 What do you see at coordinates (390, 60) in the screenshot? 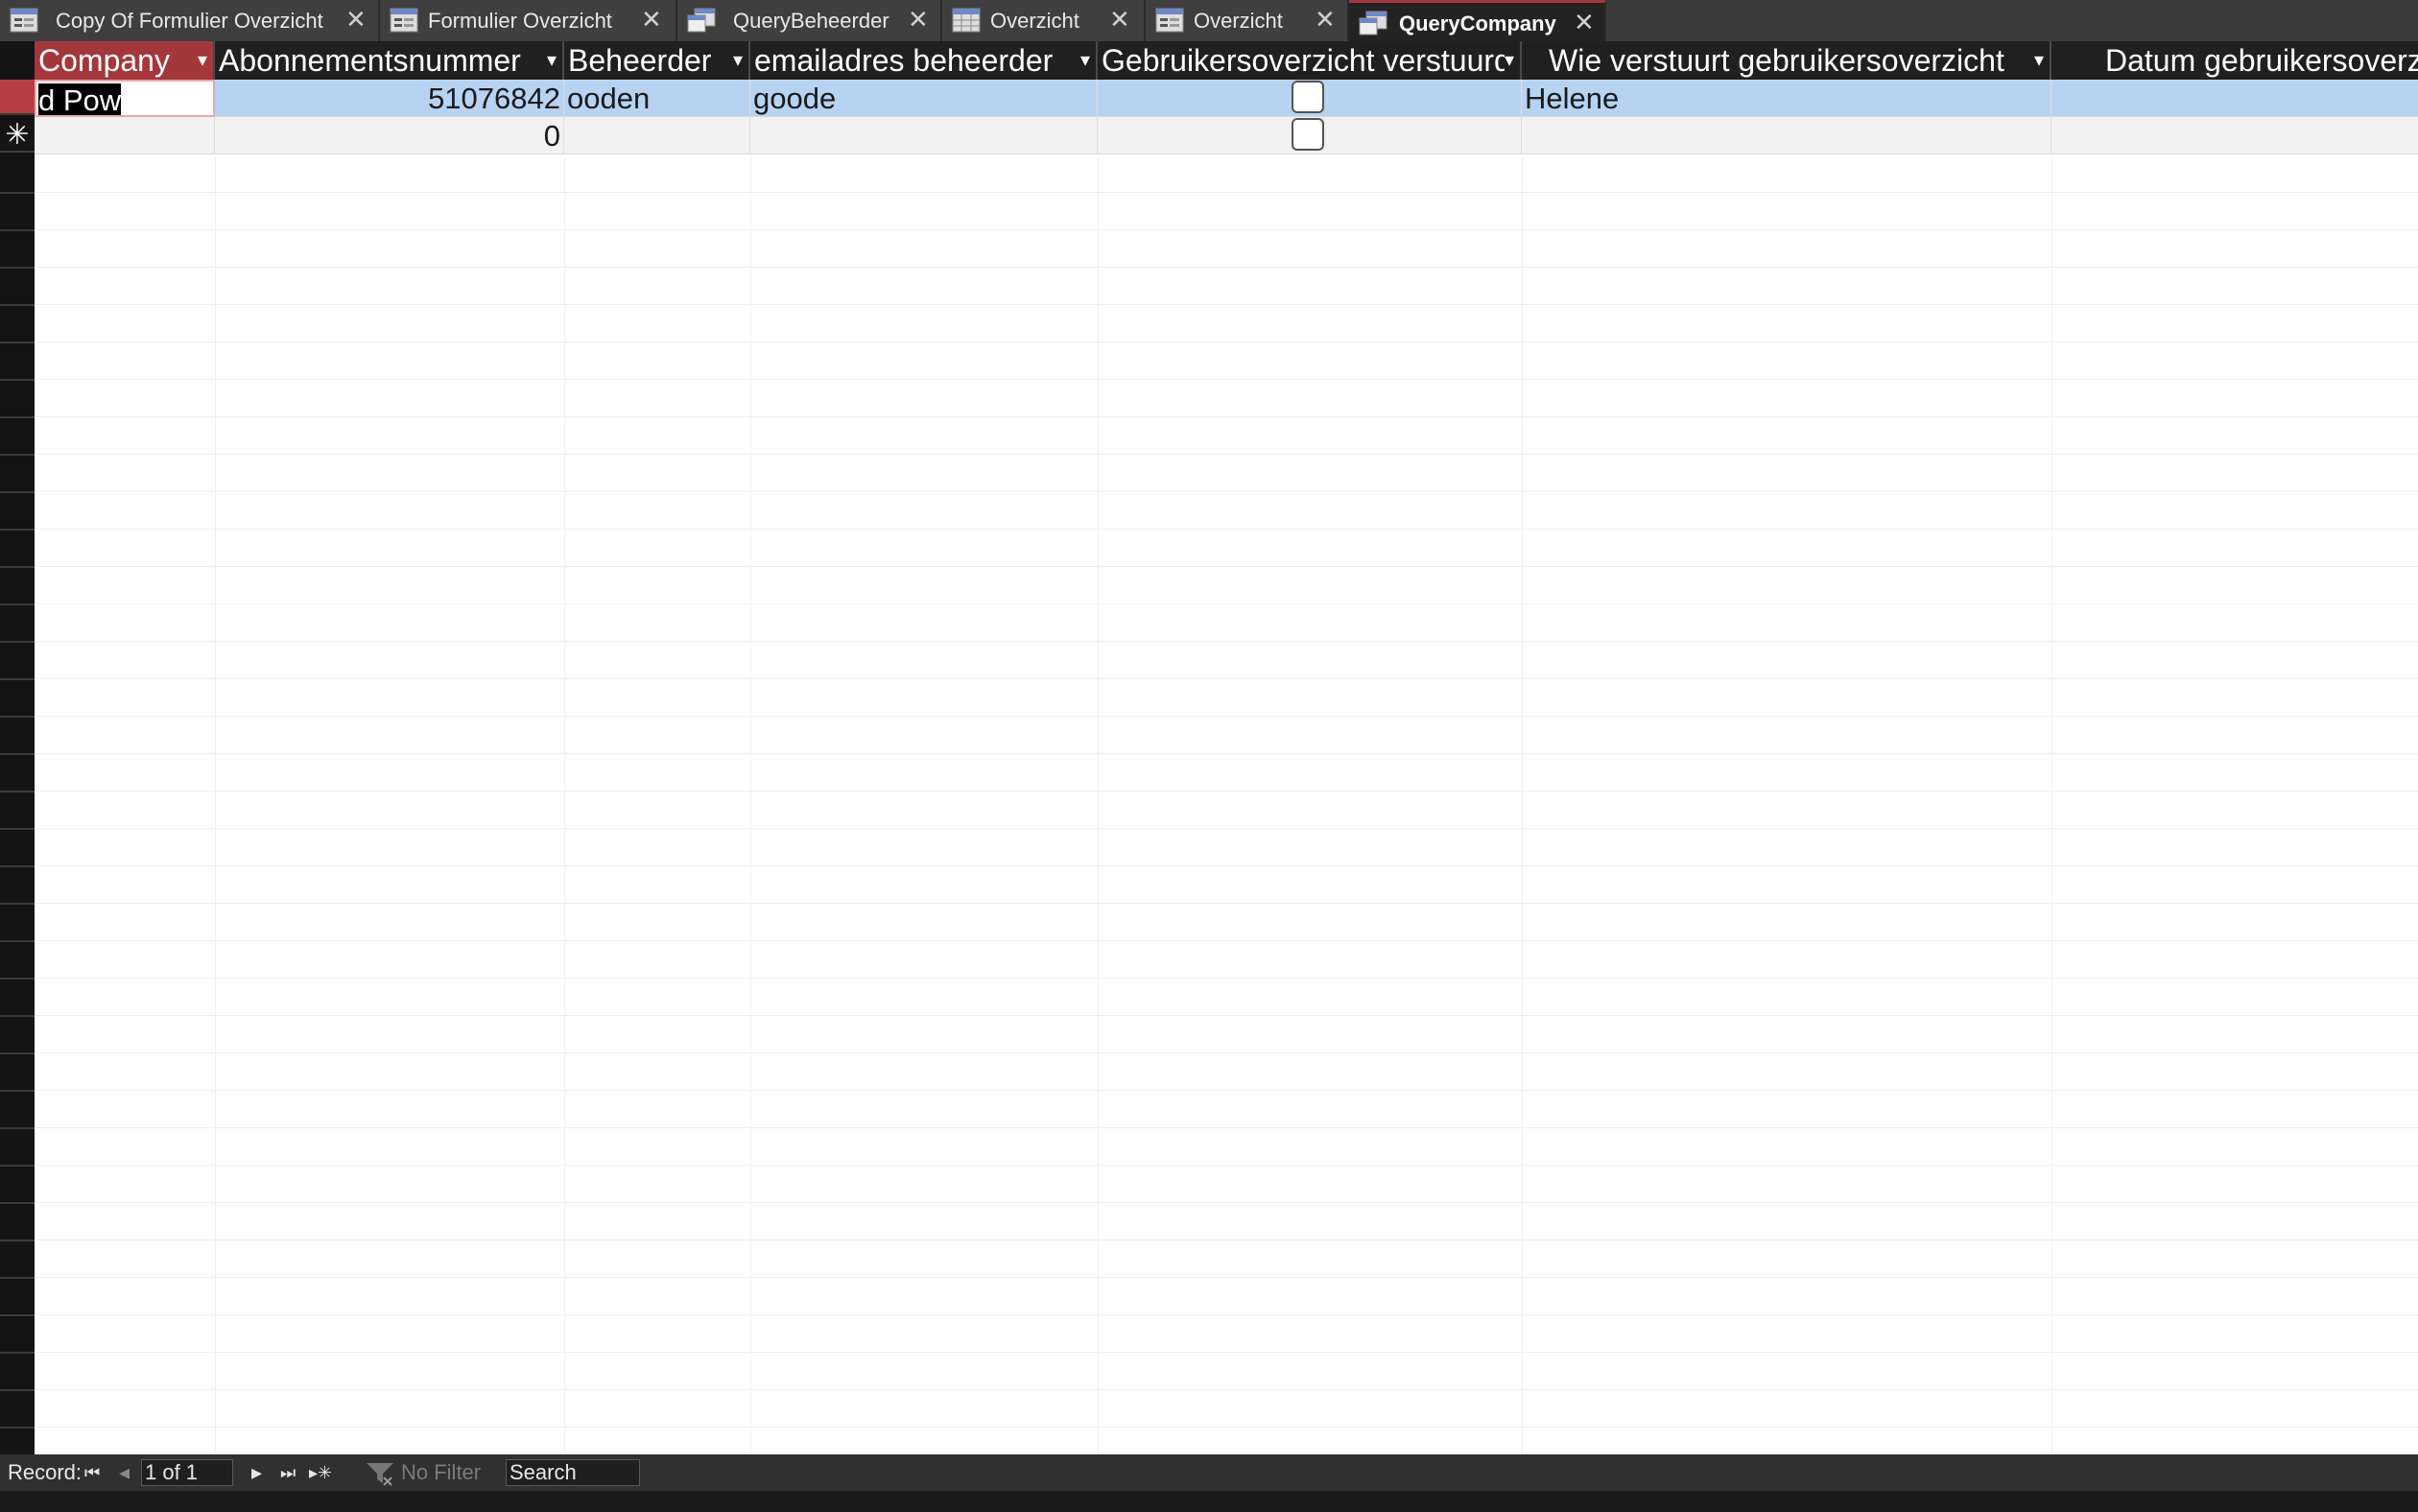
I see `column-header-abonnementsnummer: Abonnementsnummer ▾` at bounding box center [390, 60].